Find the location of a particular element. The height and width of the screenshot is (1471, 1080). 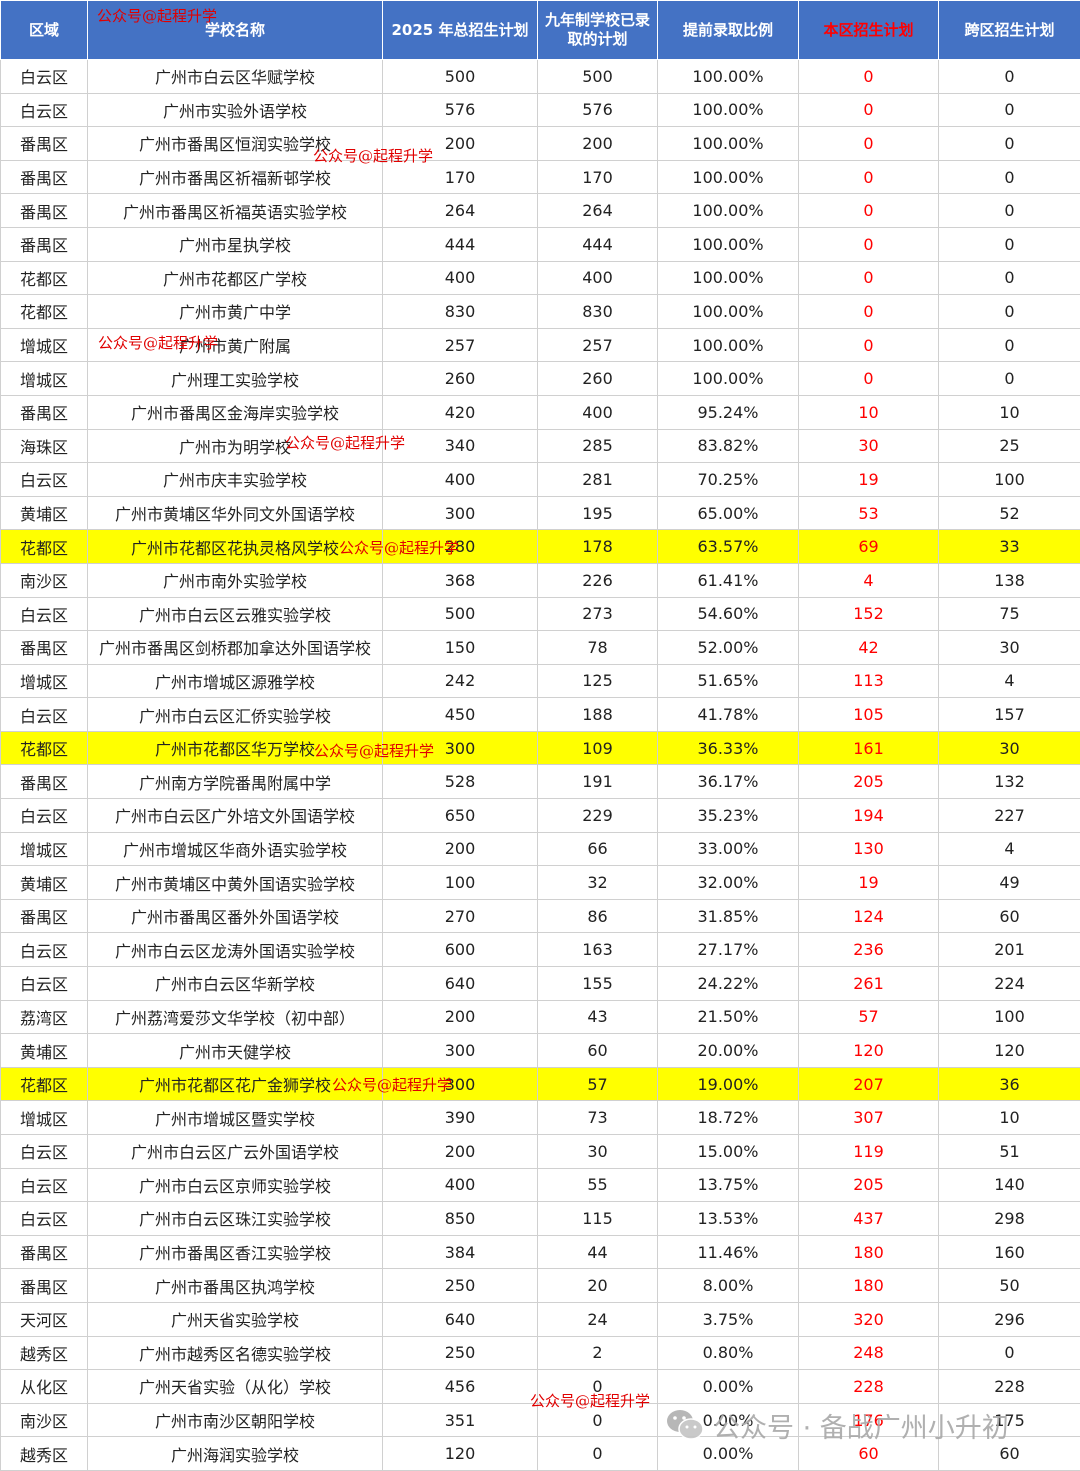

cell-school-name: 广州市番禺区金海岸实验学校 is located at coordinates (235, 412).